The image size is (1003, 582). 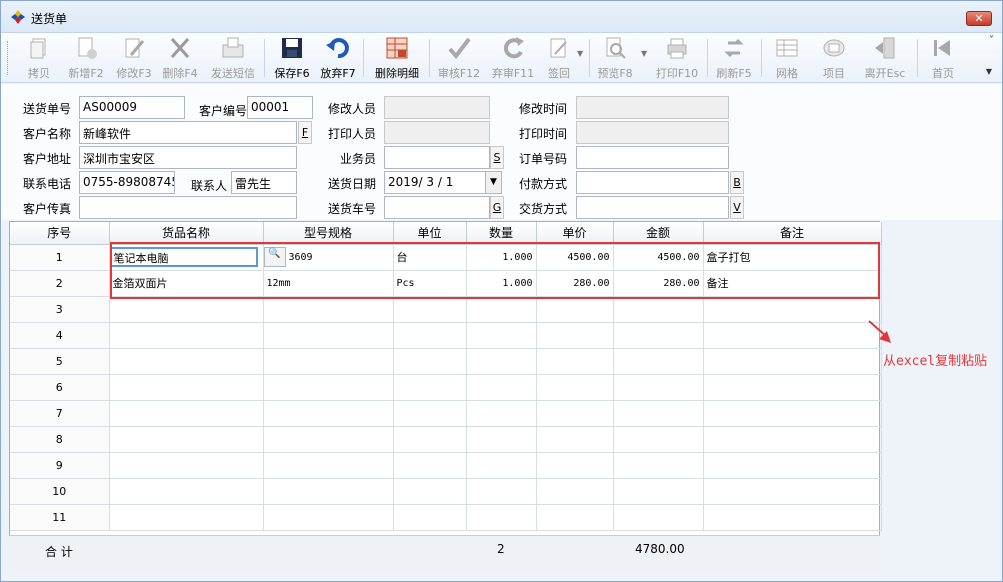 I want to click on note-cell: 盒子打包, so click(x=792, y=257).